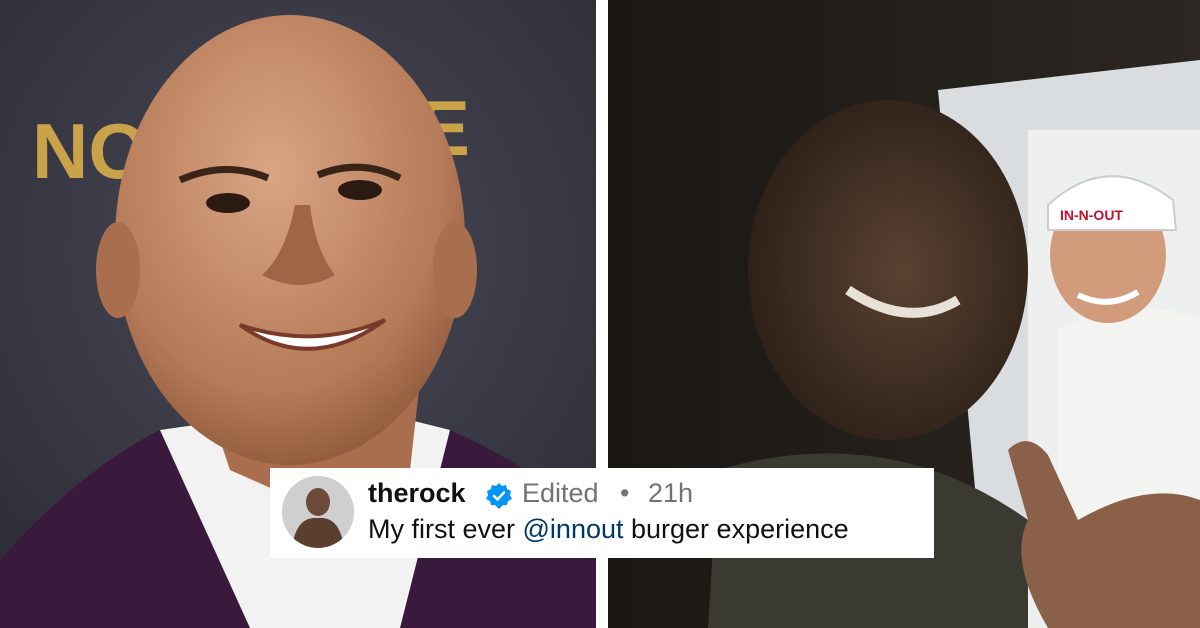 The height and width of the screenshot is (628, 1200). Describe the element at coordinates (670, 493) in the screenshot. I see `post-timestamp: 21h` at that location.